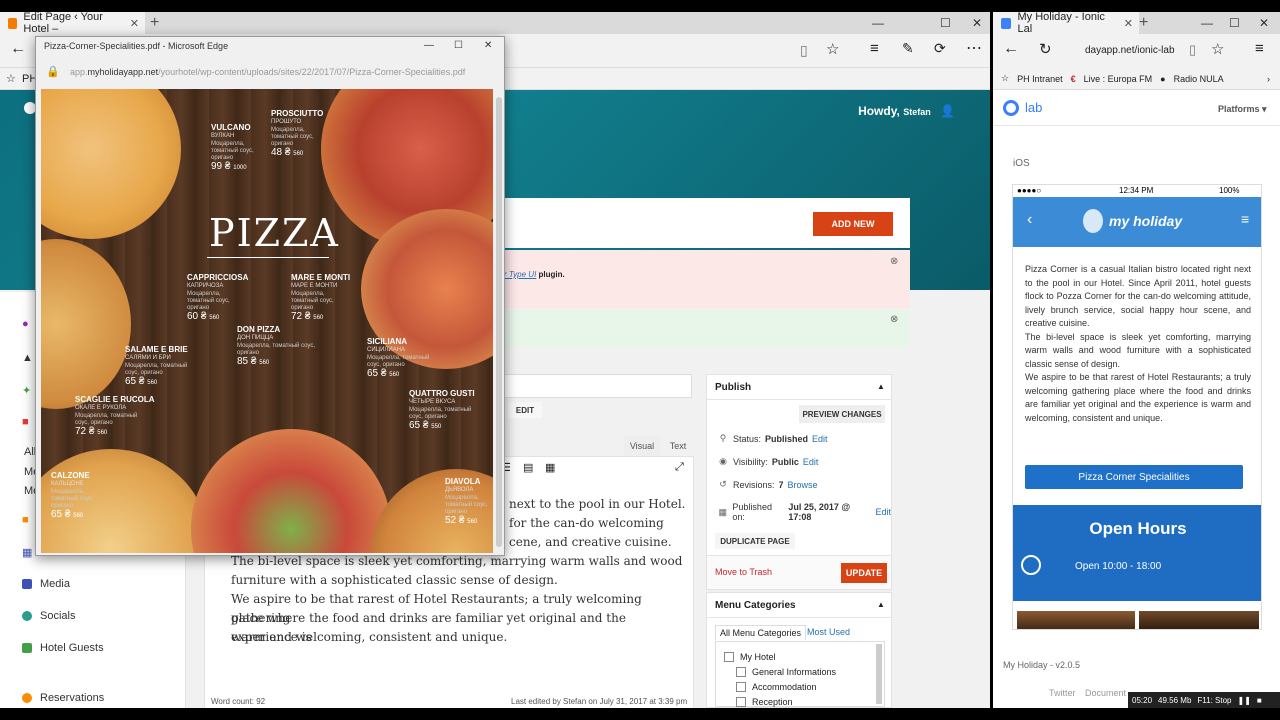 The height and width of the screenshot is (720, 1280). What do you see at coordinates (764, 702) in the screenshot?
I see `category-item: Reception` at bounding box center [764, 702].